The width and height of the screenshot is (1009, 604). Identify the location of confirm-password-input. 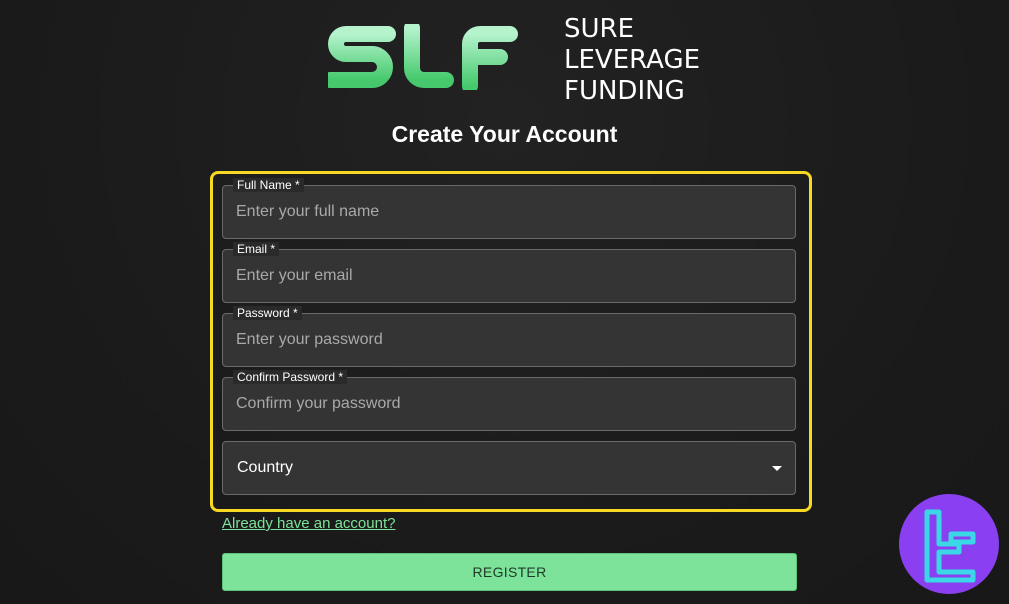
(509, 404).